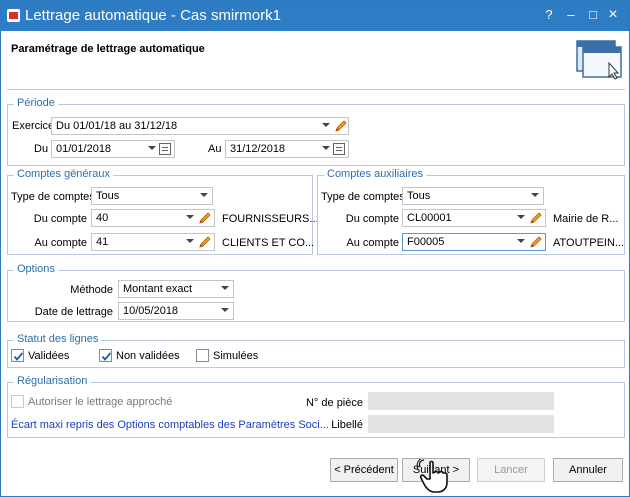 This screenshot has width=630, height=497. What do you see at coordinates (100, 402) in the screenshot?
I see `autoriser-label: Autoriser le lettrage approché` at bounding box center [100, 402].